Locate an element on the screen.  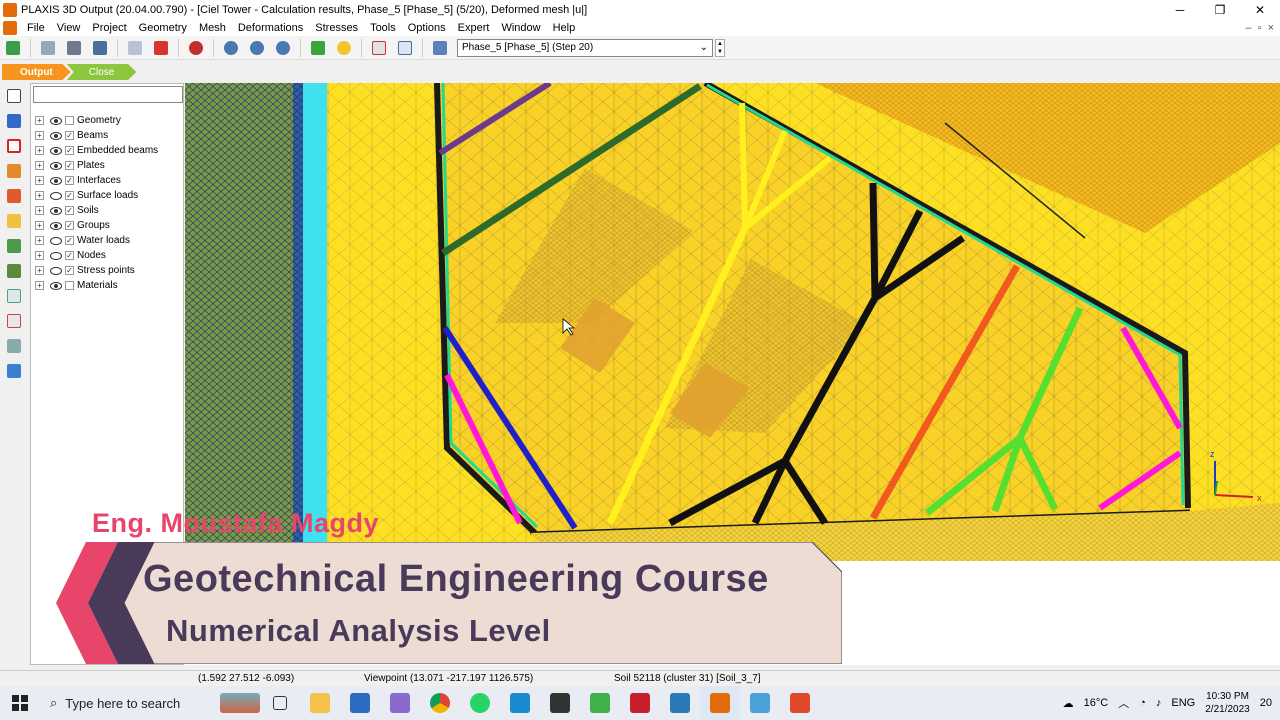
mdi-minimize-button: – is located at coordinates (1249, 28).